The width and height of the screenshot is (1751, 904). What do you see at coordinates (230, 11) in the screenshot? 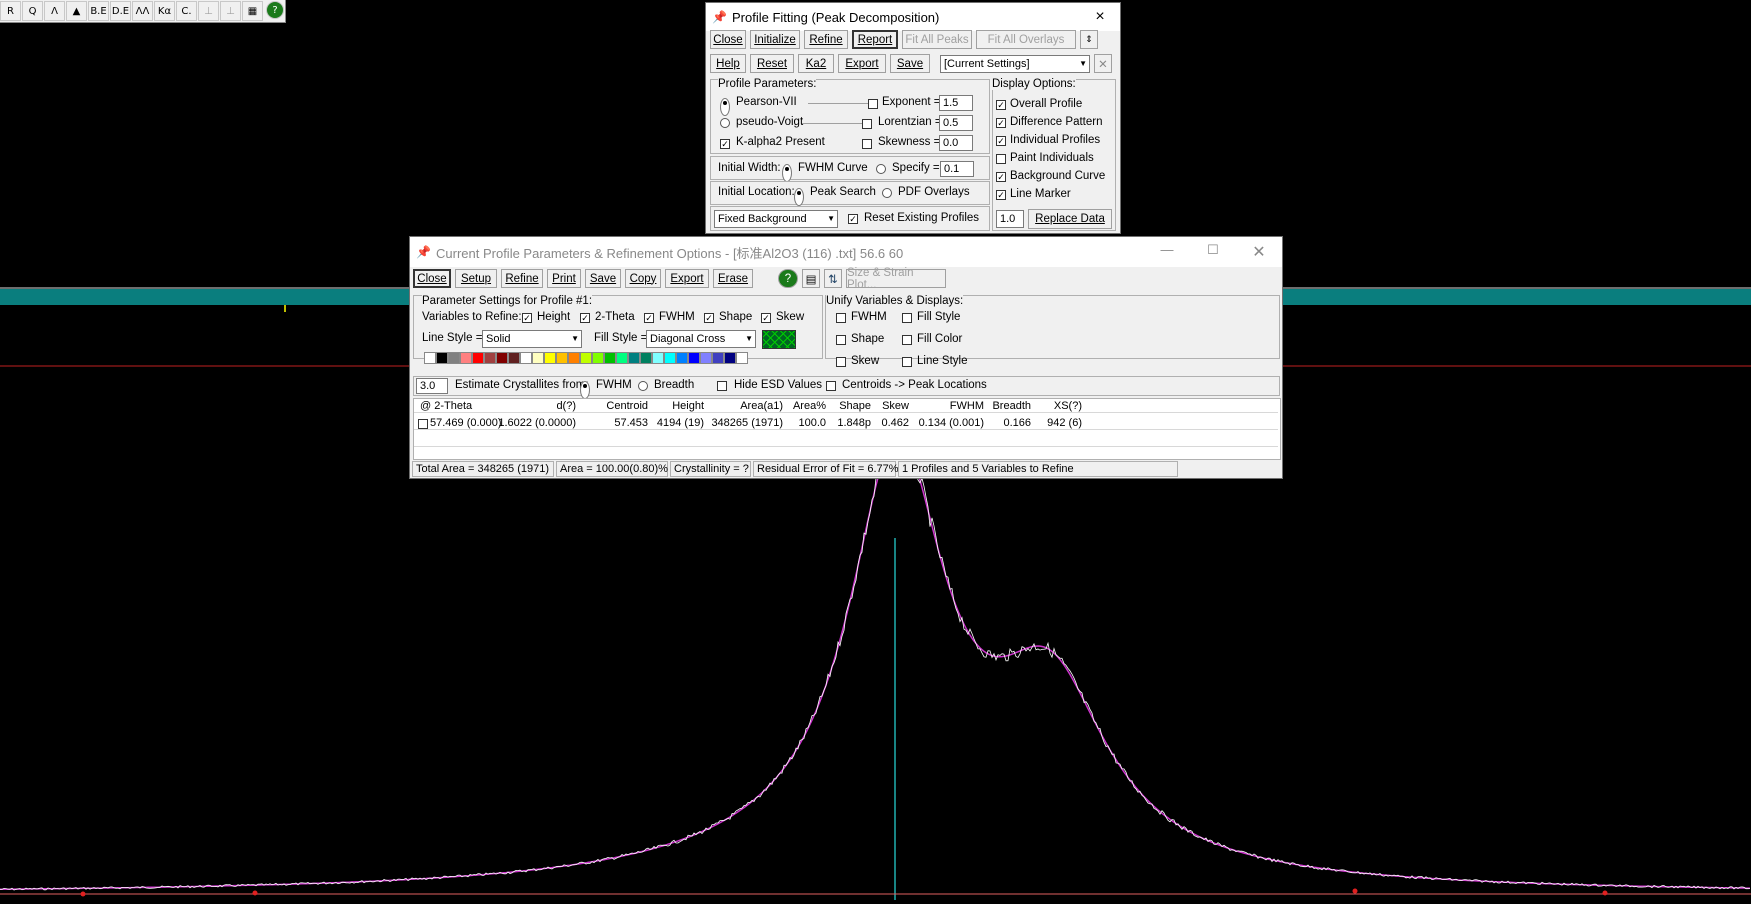
I see `disabled-bars2-icon: ⊥` at bounding box center [230, 11].